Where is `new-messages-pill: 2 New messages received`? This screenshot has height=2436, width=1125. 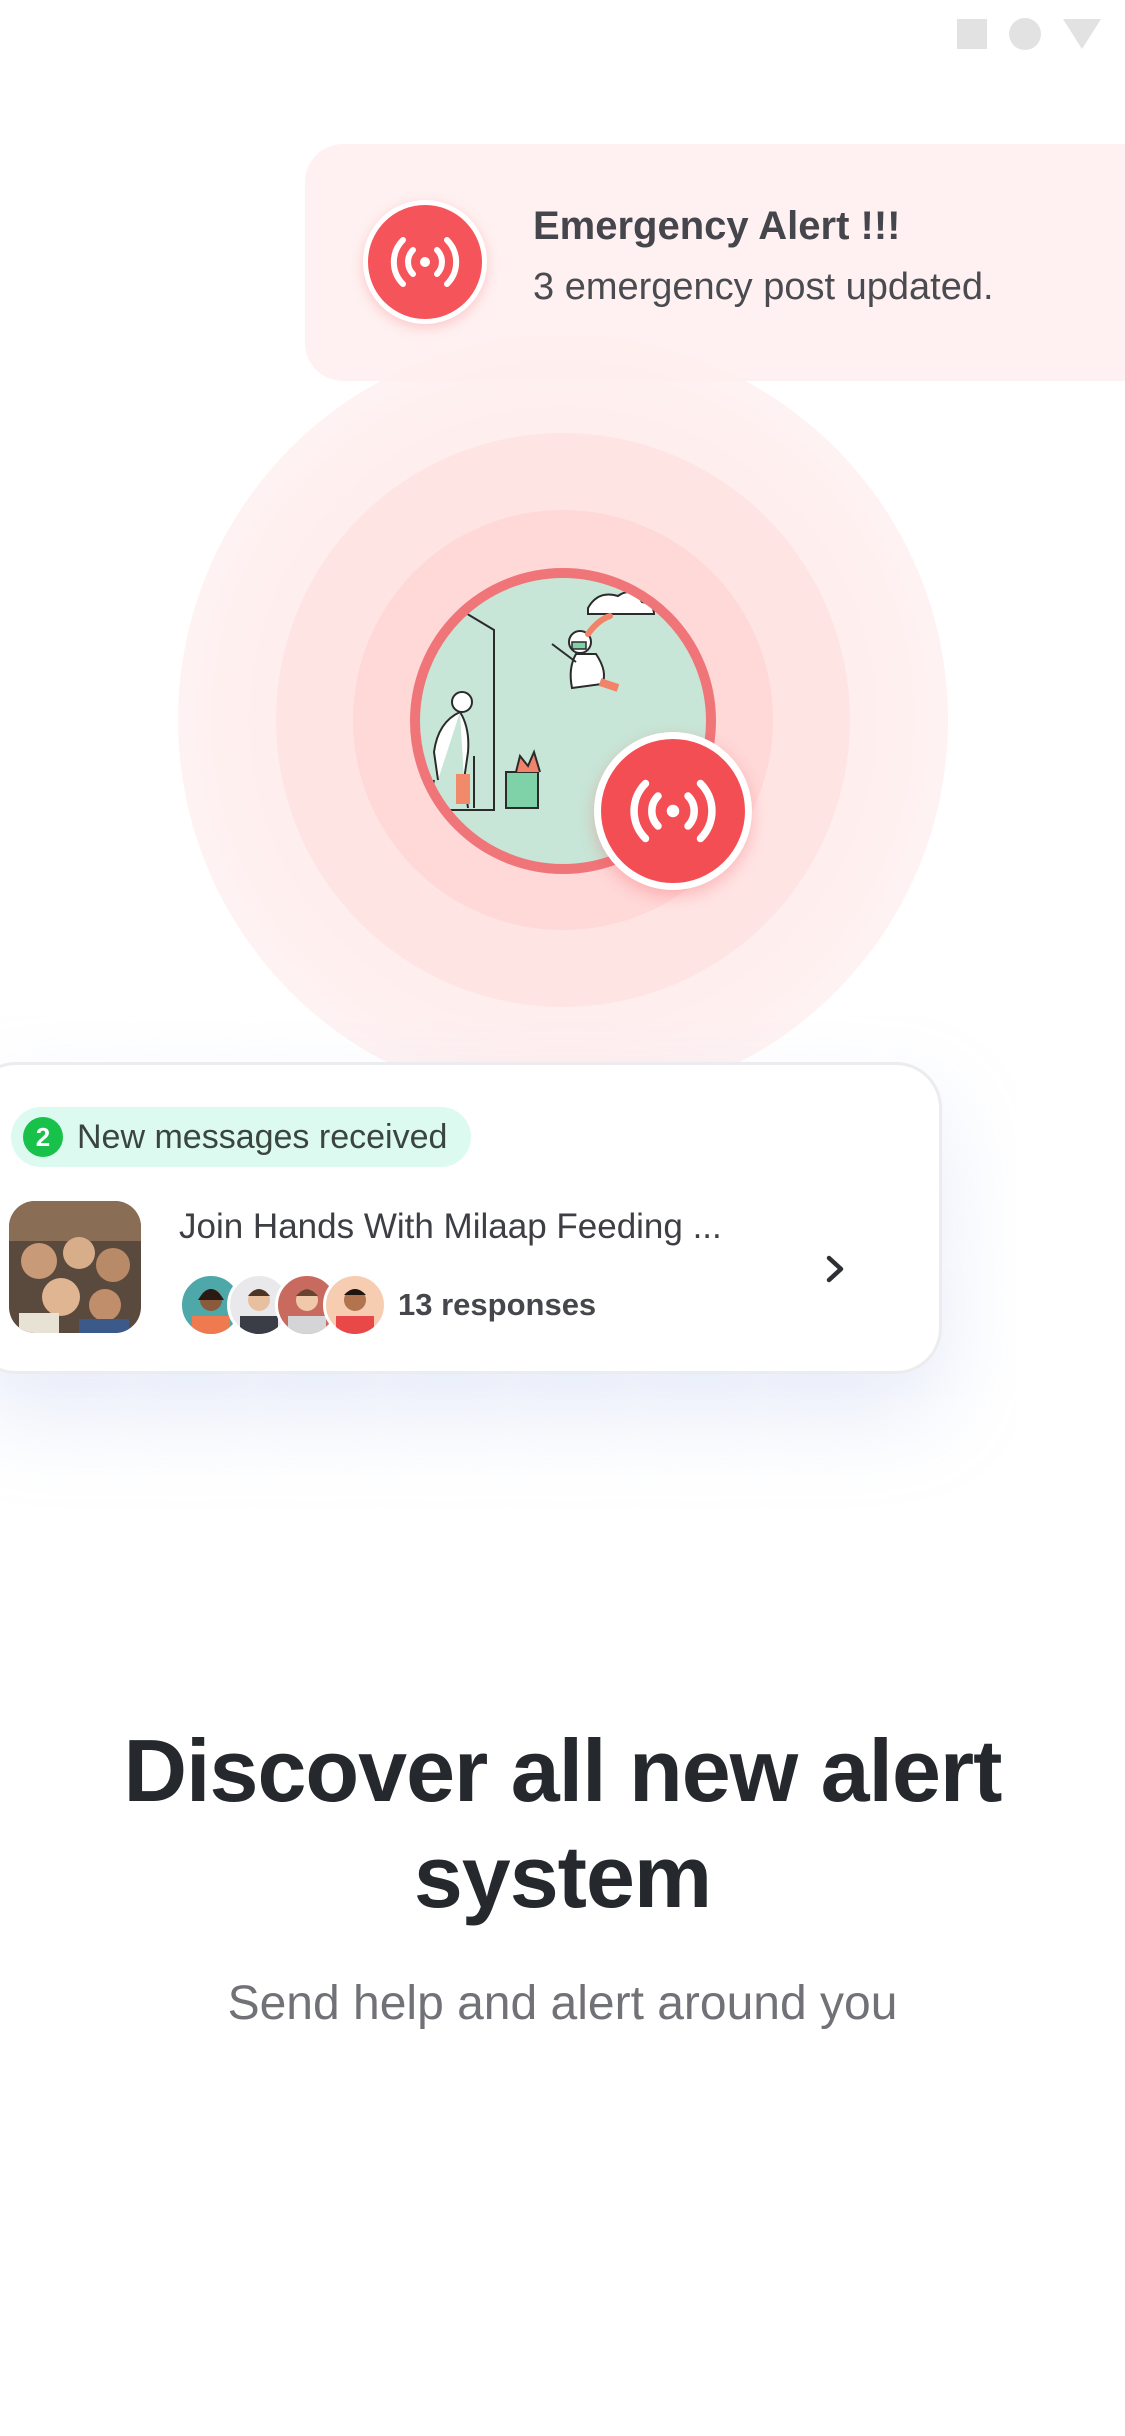 new-messages-pill: 2 New messages received is located at coordinates (241, 1137).